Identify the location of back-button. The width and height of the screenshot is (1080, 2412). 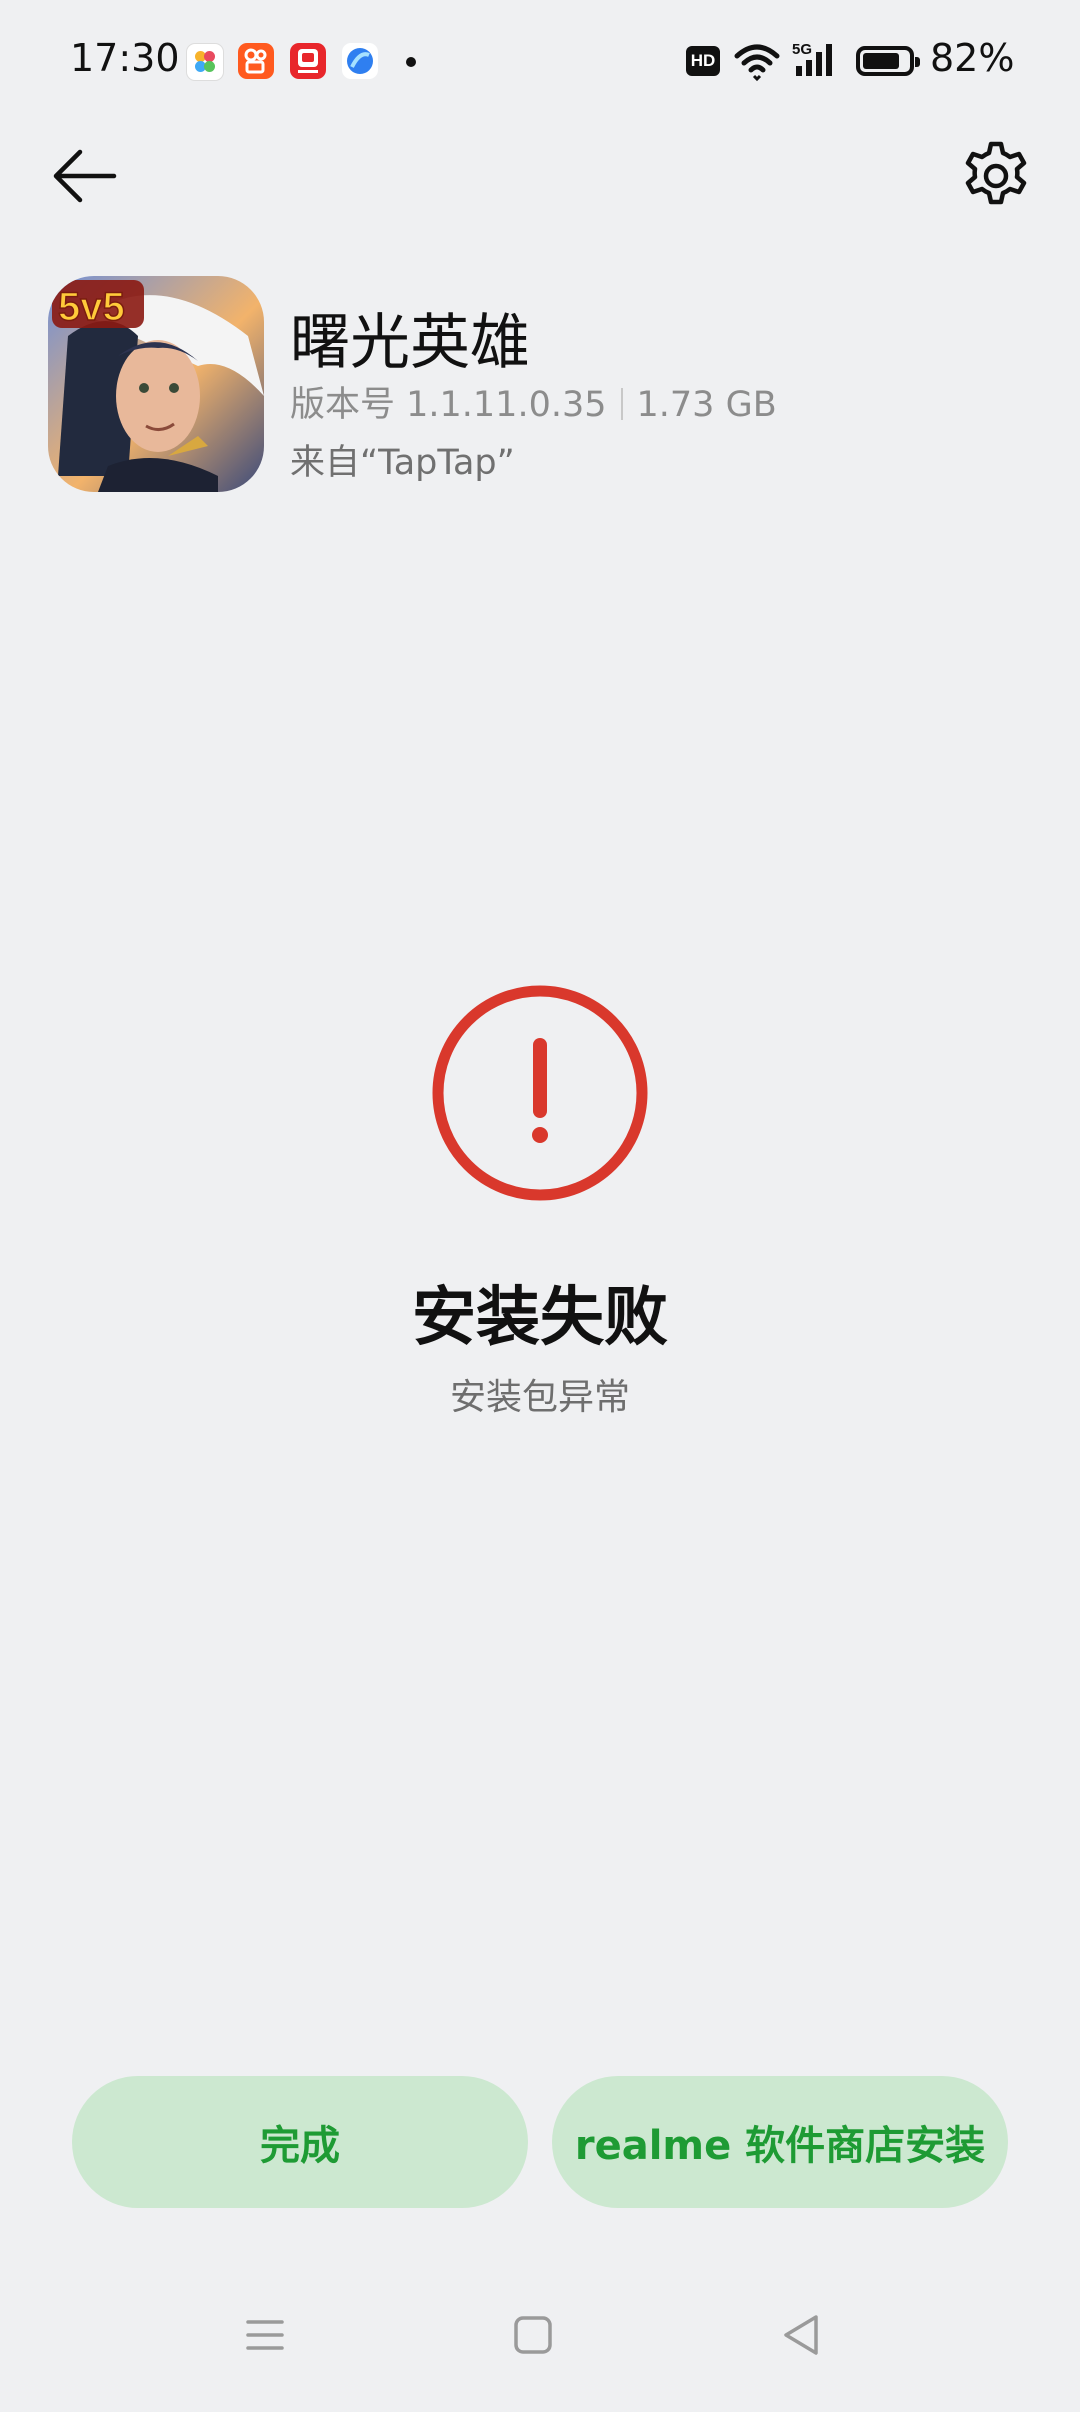
(84, 176).